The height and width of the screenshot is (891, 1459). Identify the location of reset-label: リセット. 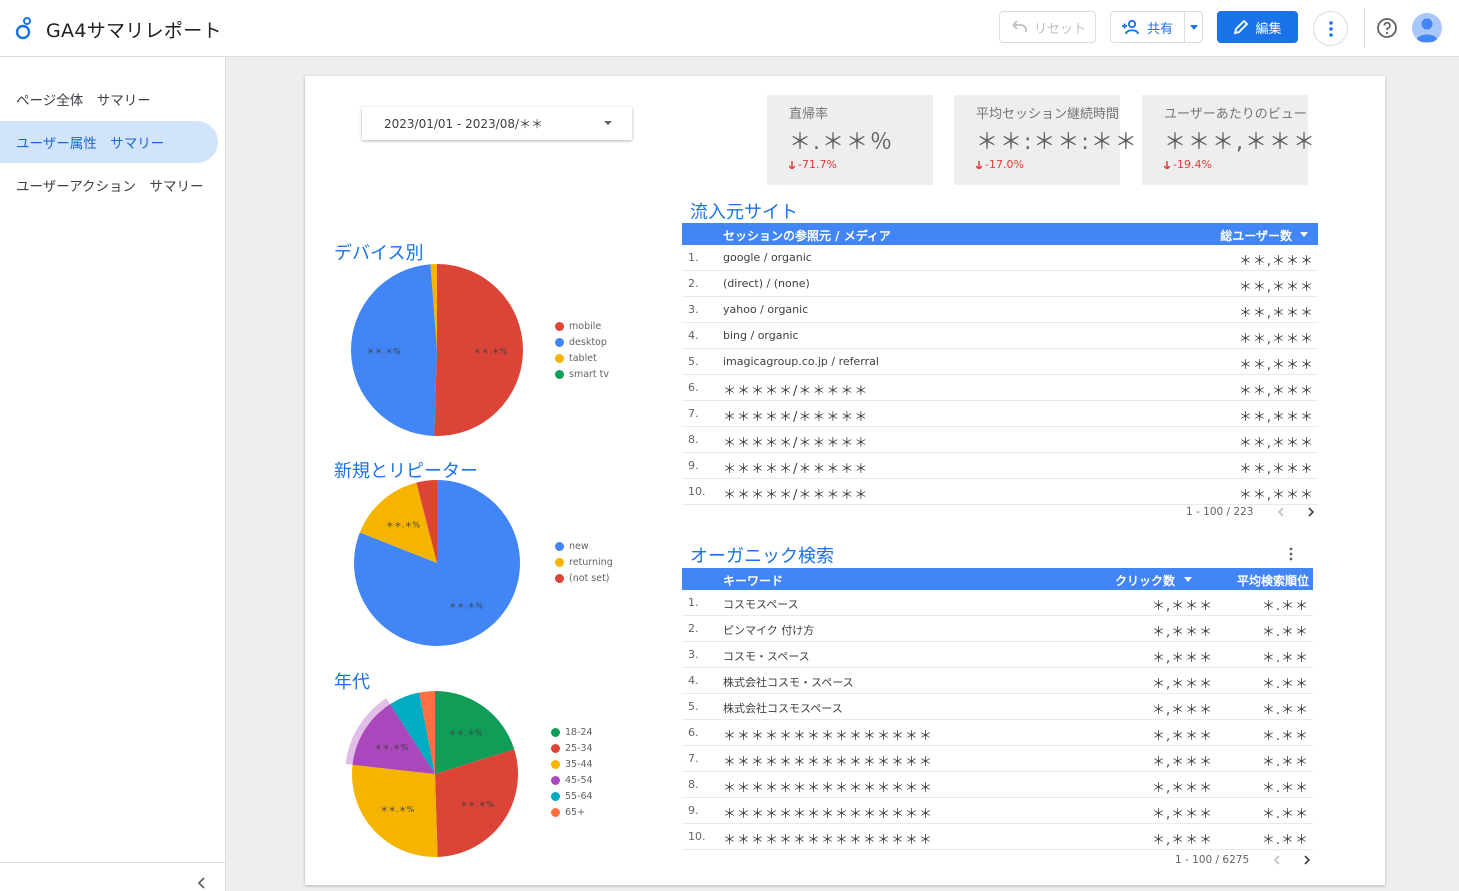
(1060, 29).